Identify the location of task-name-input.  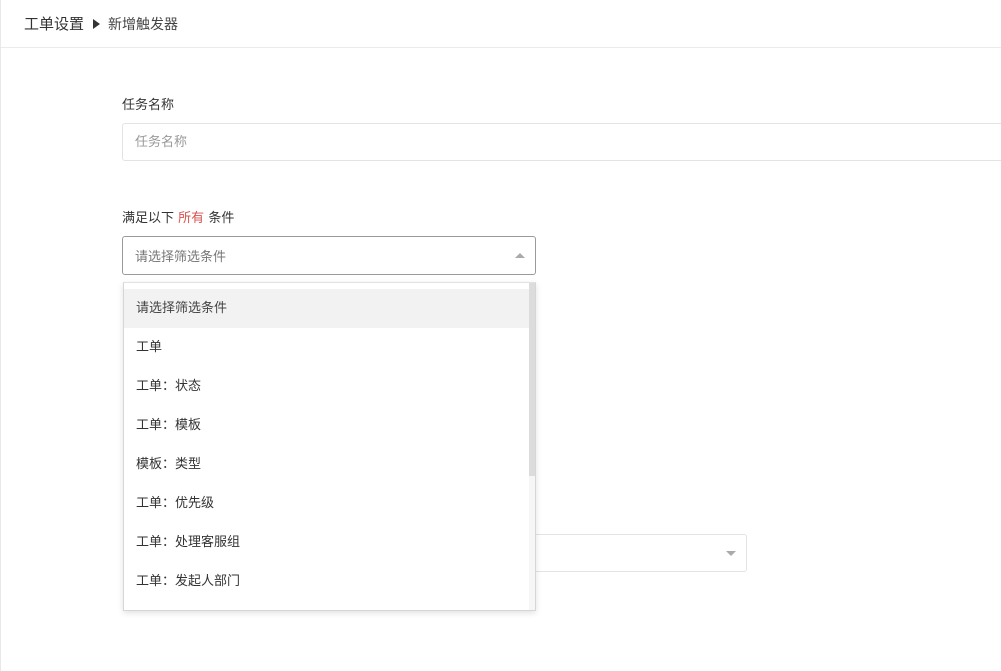
(561, 142).